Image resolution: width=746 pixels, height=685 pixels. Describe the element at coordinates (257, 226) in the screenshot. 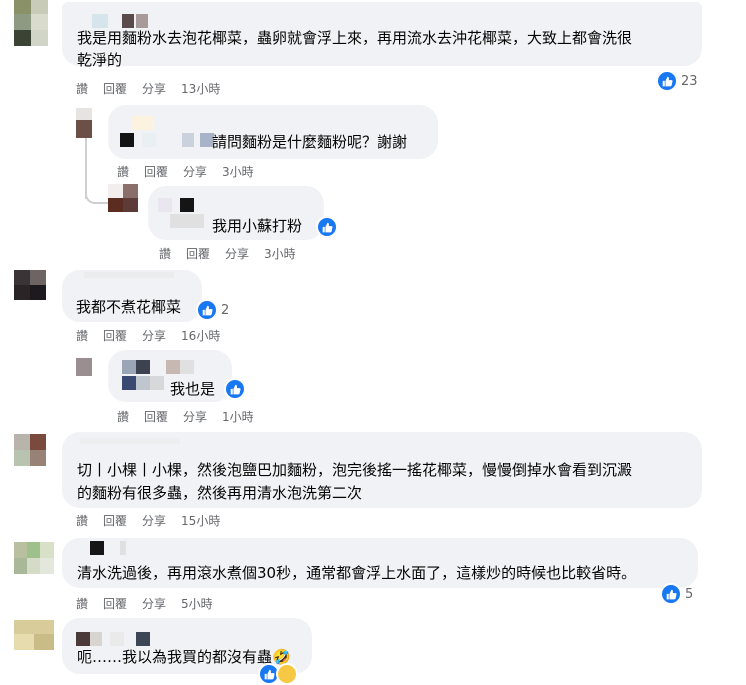

I see `comment-text: 我用小蘇打粉` at that location.